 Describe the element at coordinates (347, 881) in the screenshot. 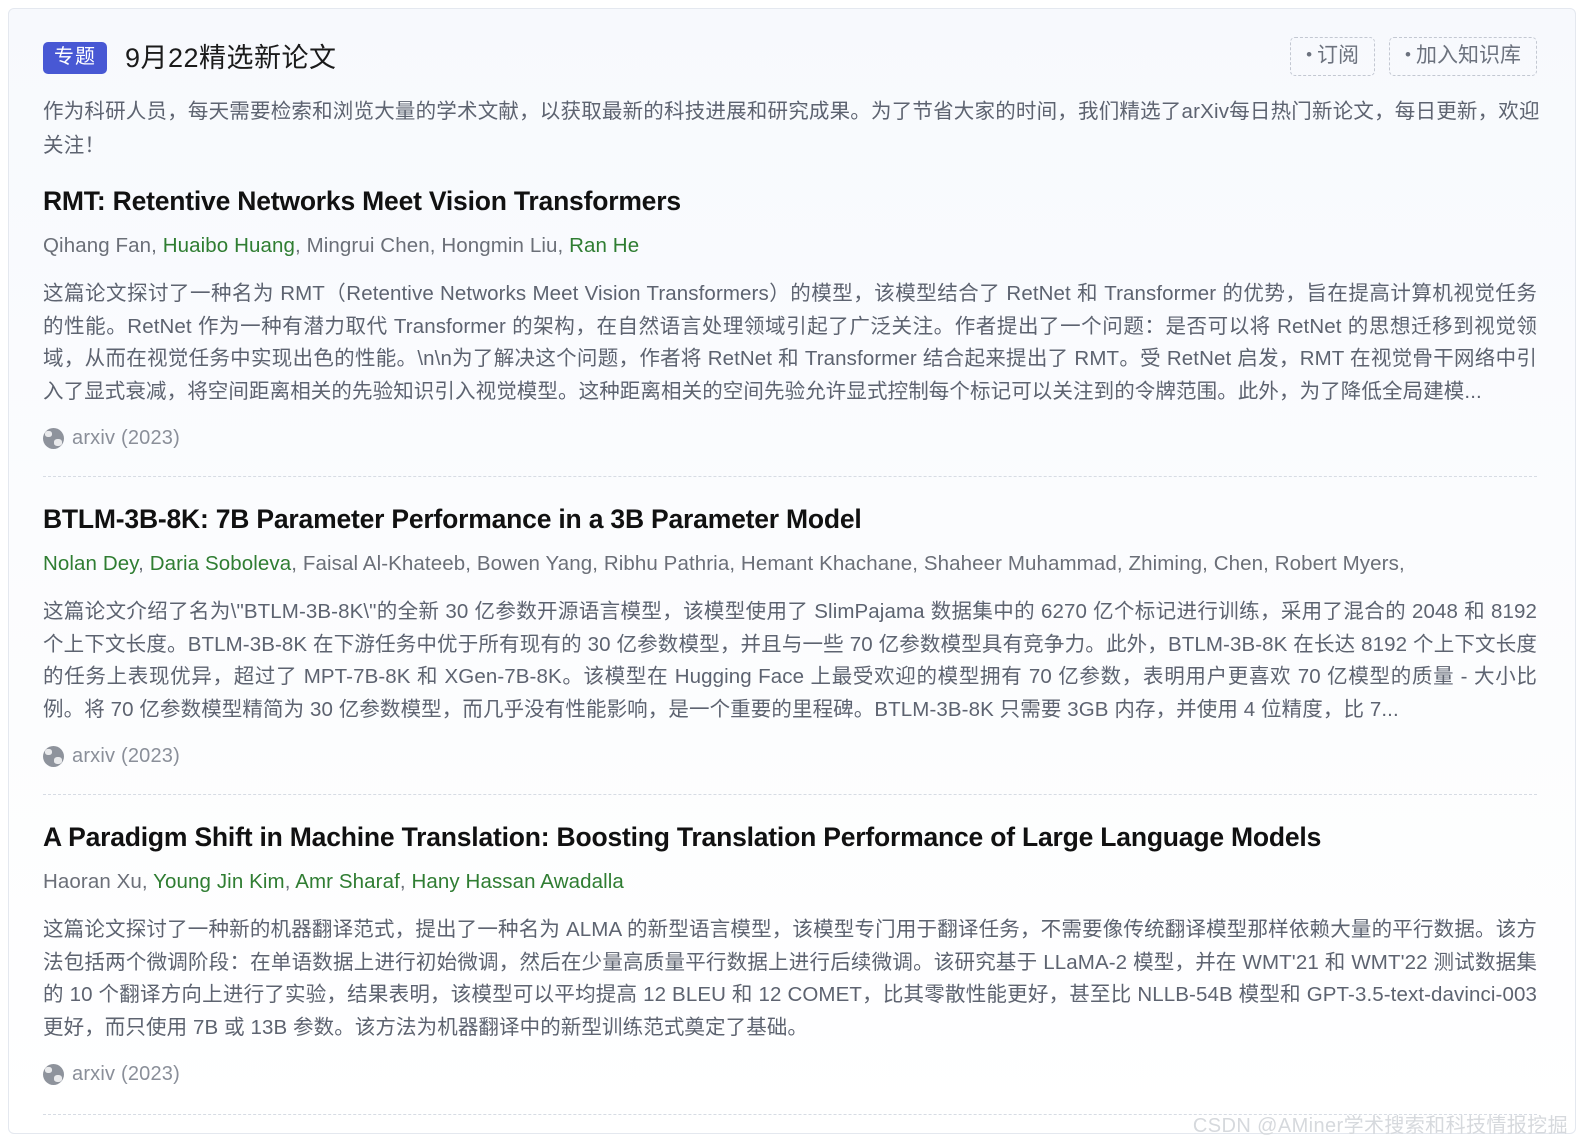

I see `author-link: Amr Sharaf` at that location.